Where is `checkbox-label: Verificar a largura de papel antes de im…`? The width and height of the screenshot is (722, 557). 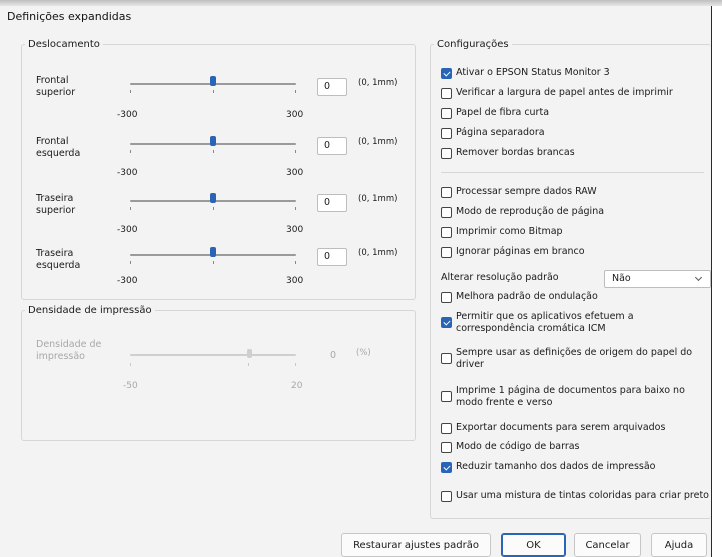 checkbox-label: Verificar a largura de papel antes de im… is located at coordinates (564, 92).